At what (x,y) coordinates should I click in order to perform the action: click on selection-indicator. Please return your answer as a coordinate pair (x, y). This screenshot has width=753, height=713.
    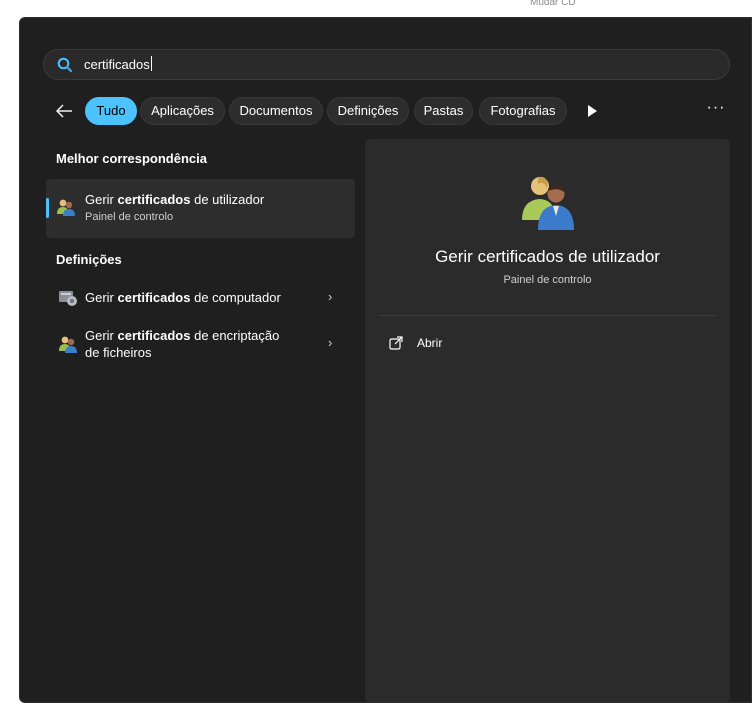
    Looking at the image, I should click on (47, 208).